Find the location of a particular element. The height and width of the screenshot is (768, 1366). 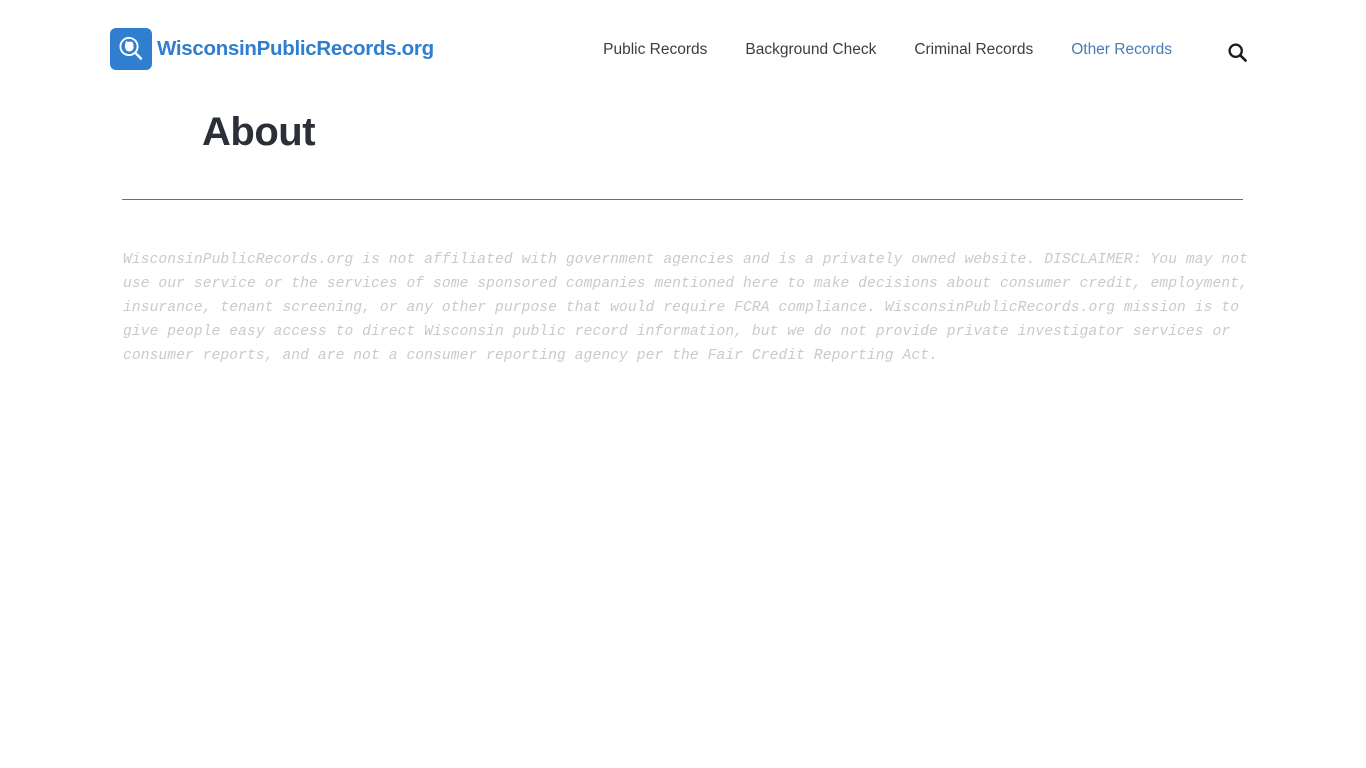

nav-item-background-check: Background Check is located at coordinates (810, 50).